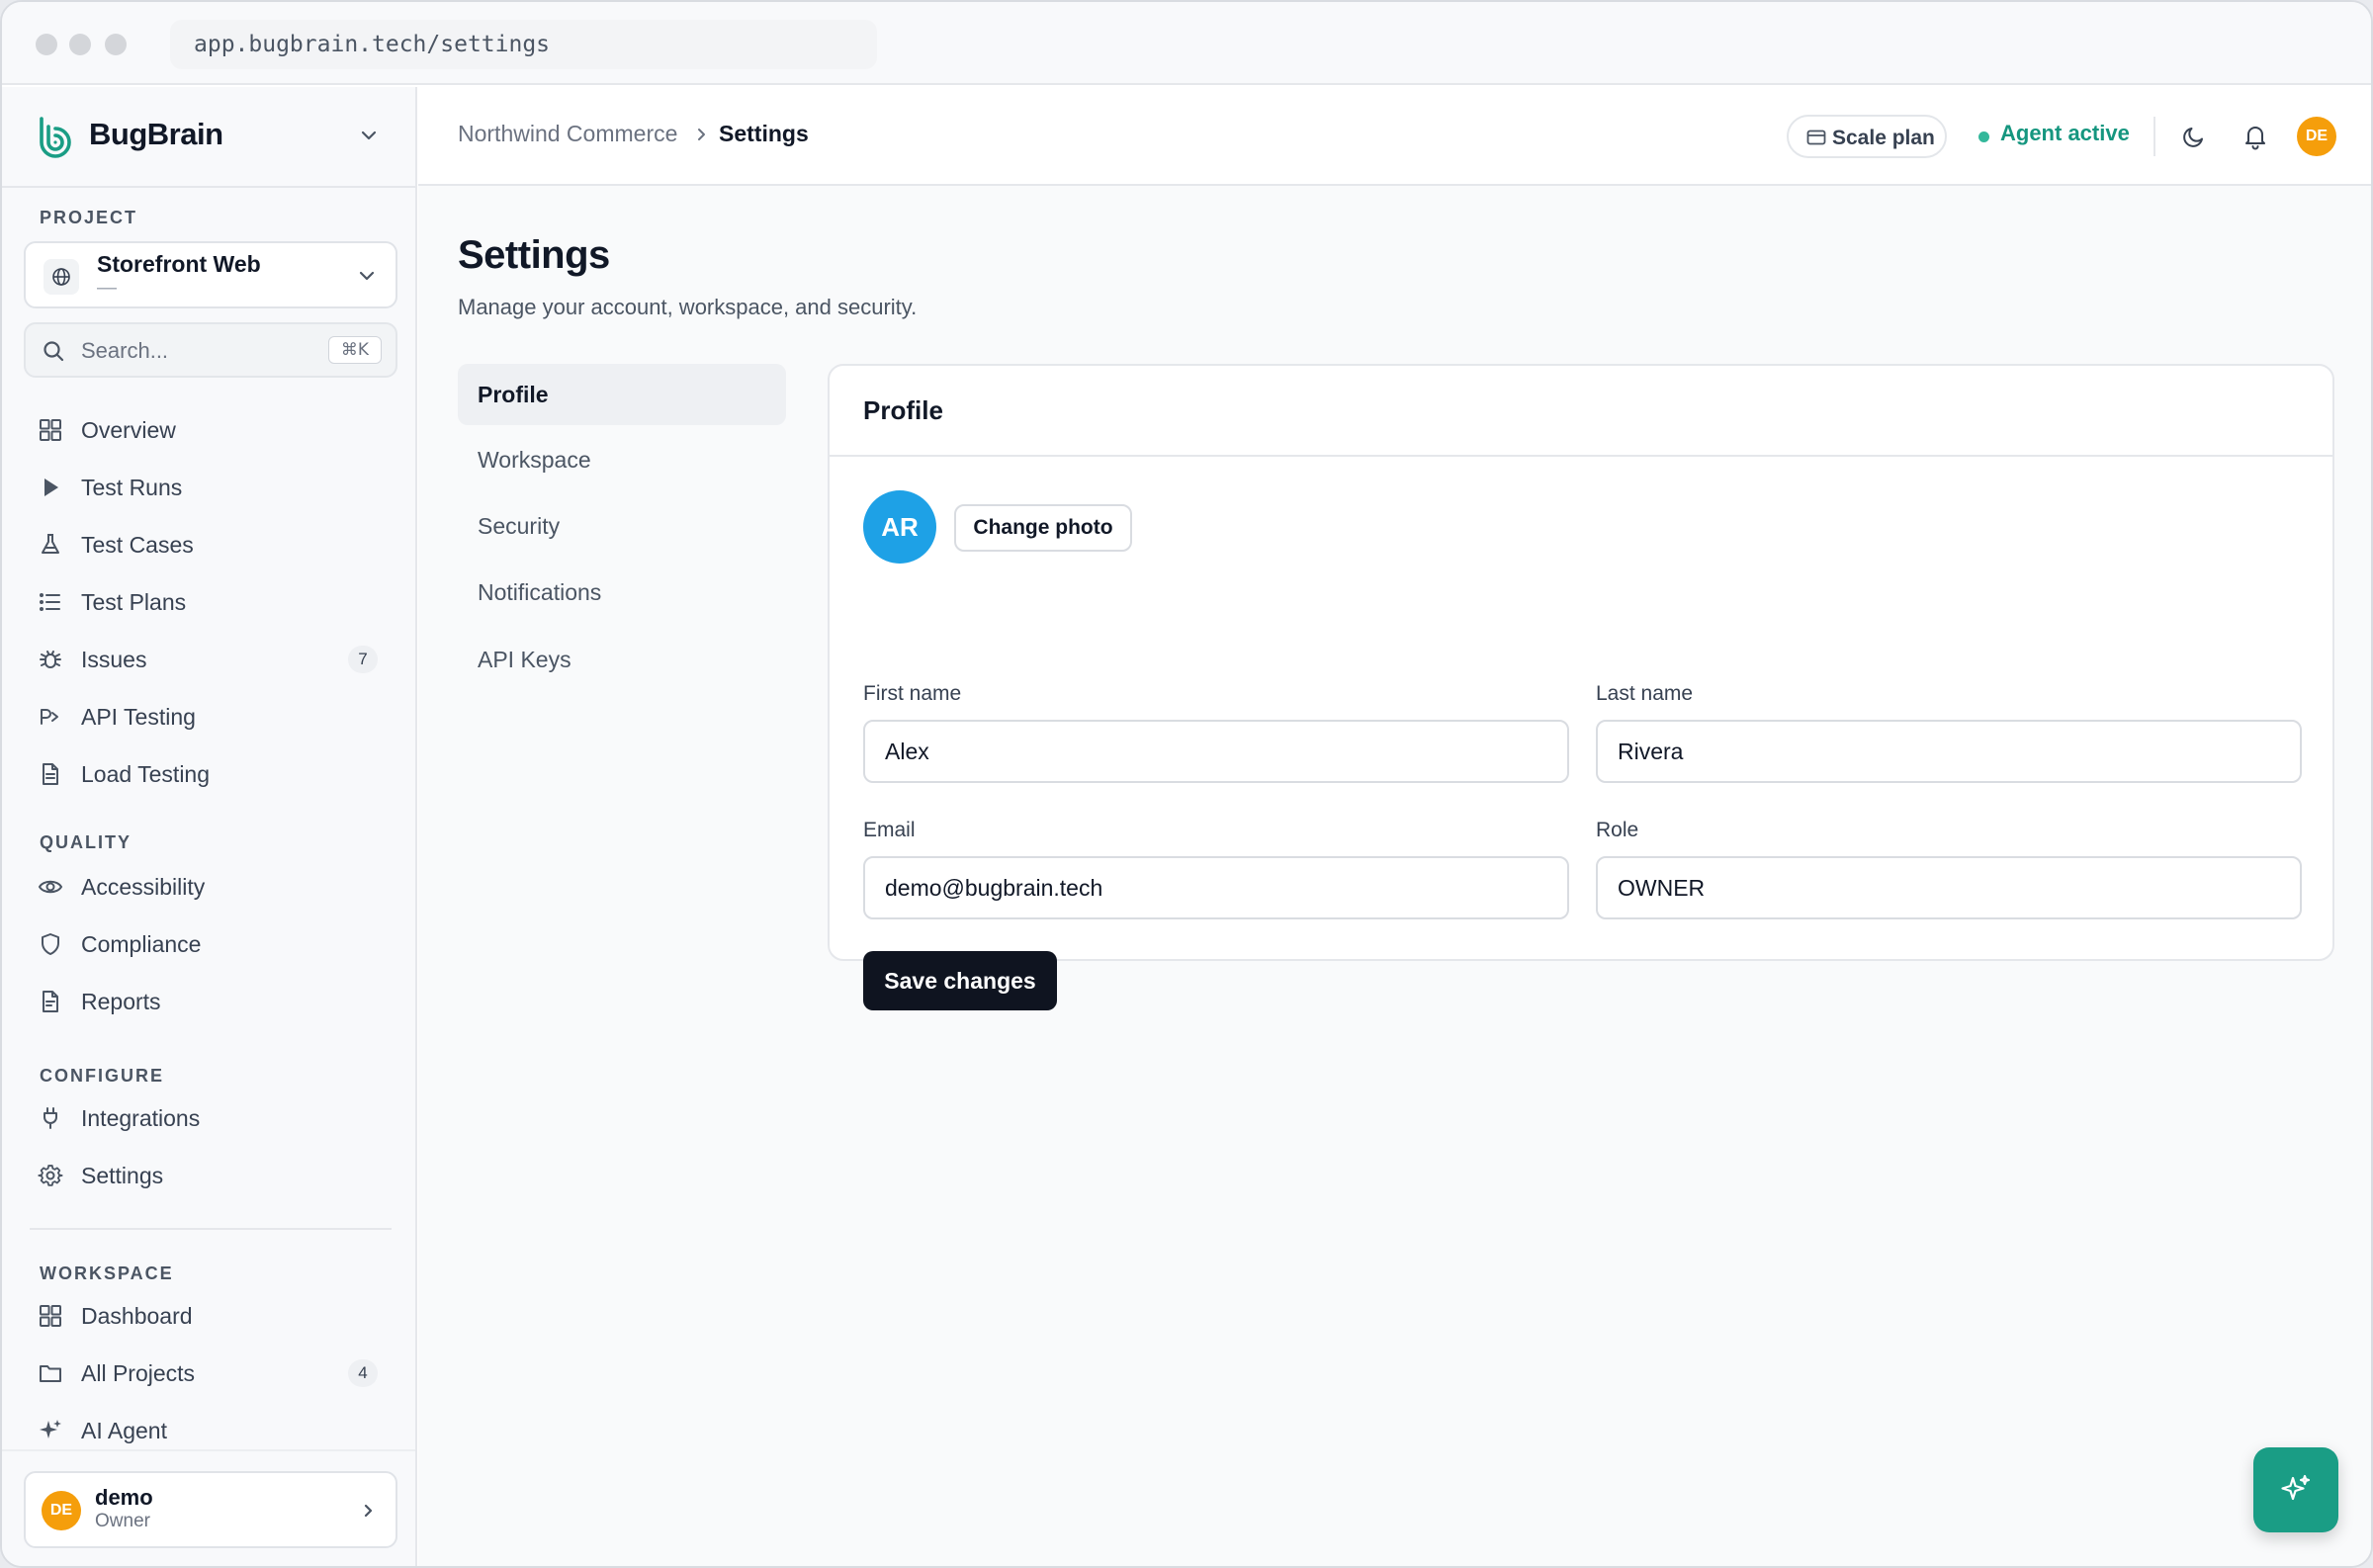  I want to click on gear-icon, so click(50, 1175).